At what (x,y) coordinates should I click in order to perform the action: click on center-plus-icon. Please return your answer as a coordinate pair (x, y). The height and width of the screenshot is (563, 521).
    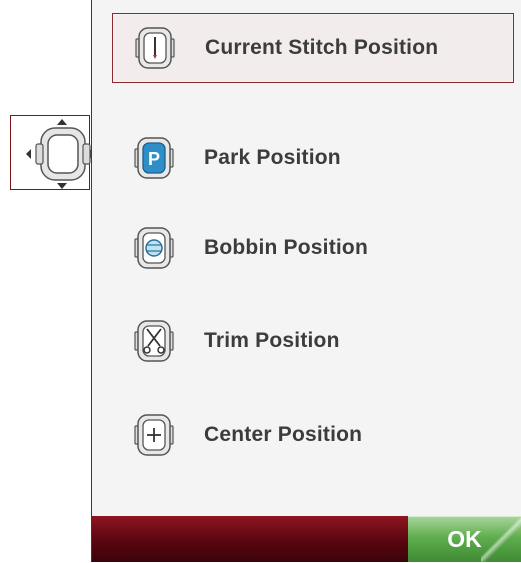
    Looking at the image, I should click on (154, 435).